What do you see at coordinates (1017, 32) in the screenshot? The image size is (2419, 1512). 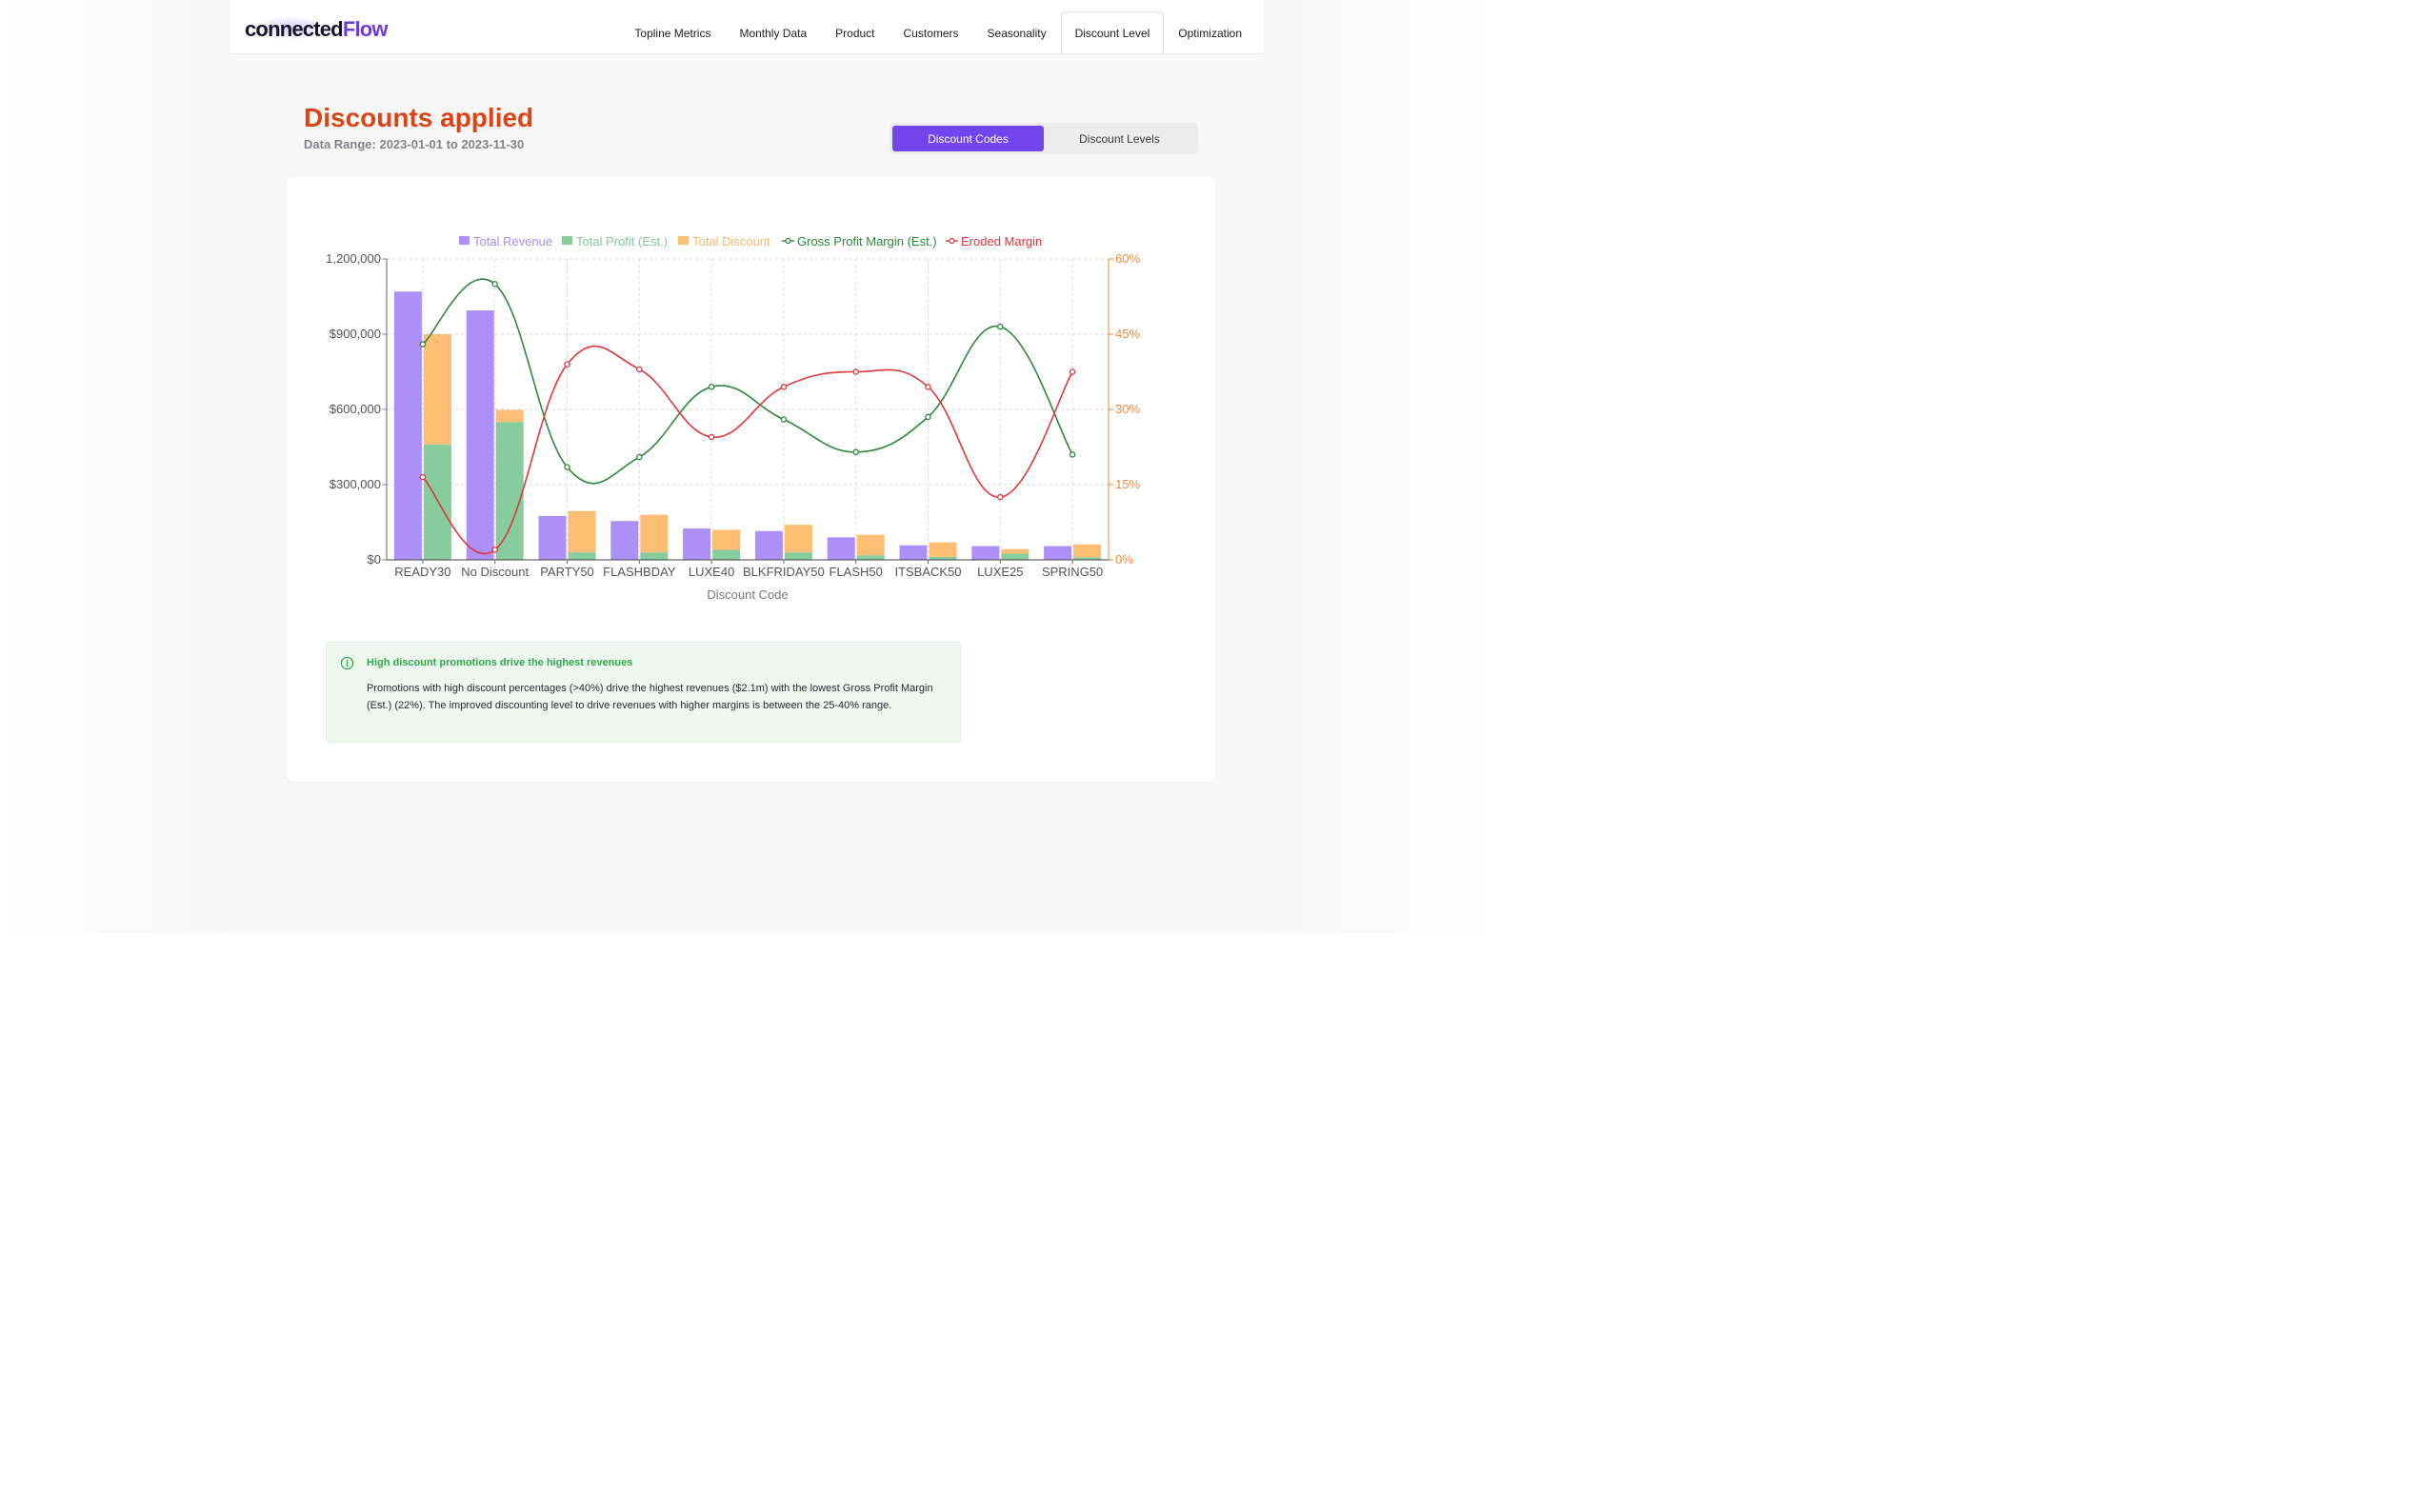 I see `nav-seasonality: Seasonality` at bounding box center [1017, 32].